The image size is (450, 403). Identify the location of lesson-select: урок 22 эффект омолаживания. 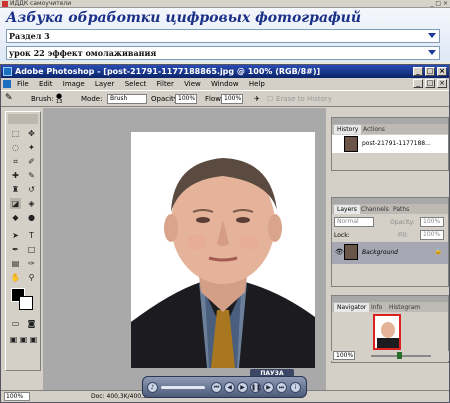
(223, 53).